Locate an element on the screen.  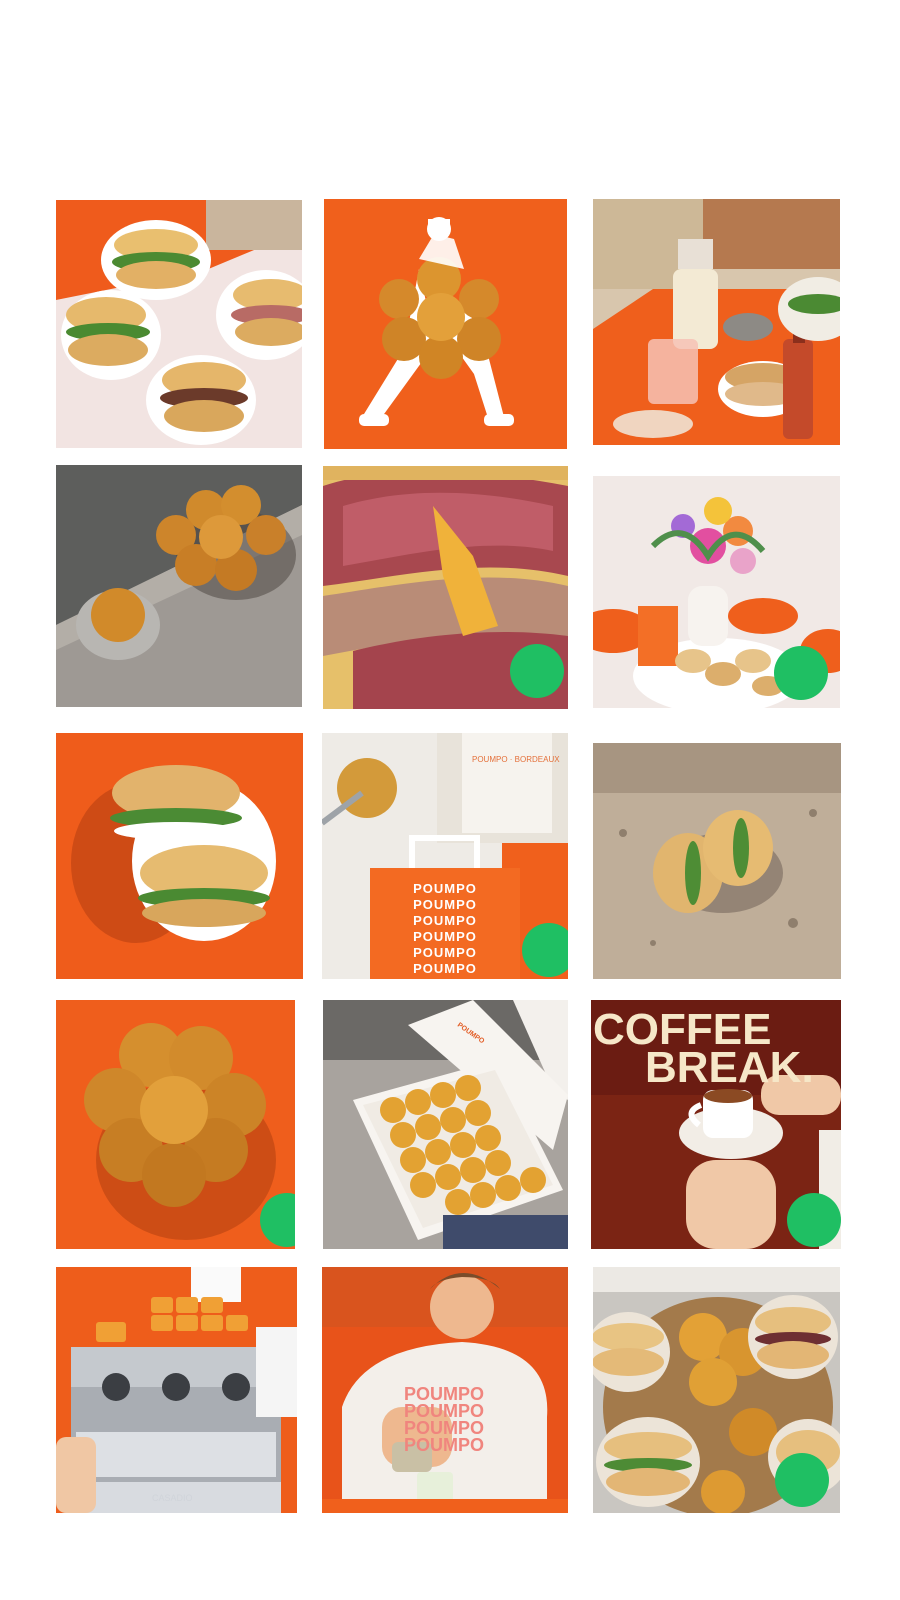
espresso-machine-image is located at coordinates (176, 1390).